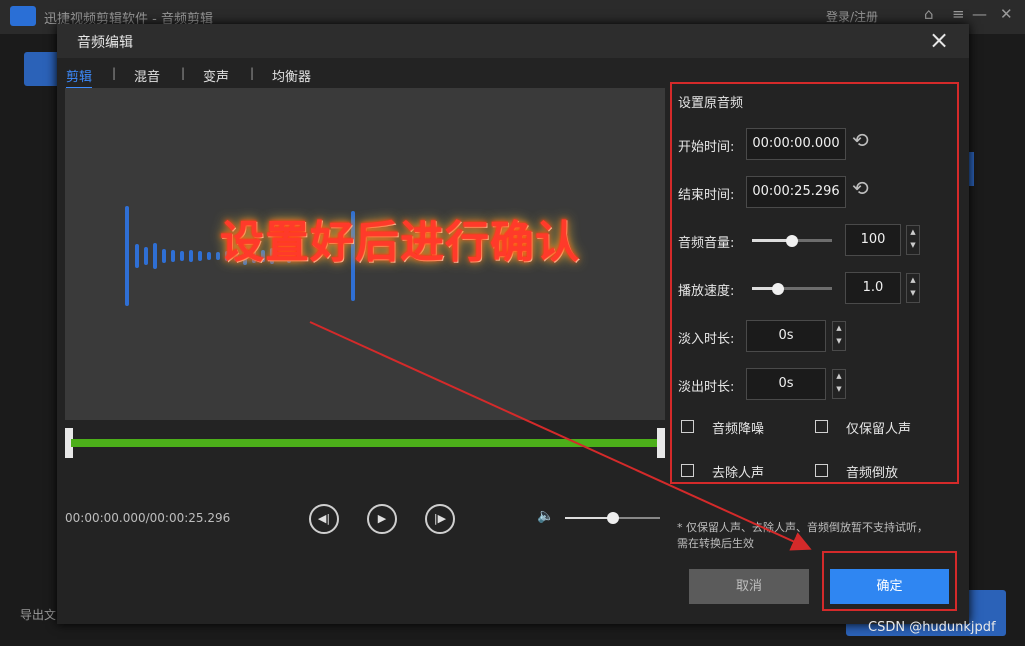 This screenshot has width=1025, height=646. I want to click on fade-out-label: 淡出时长:, so click(706, 387).